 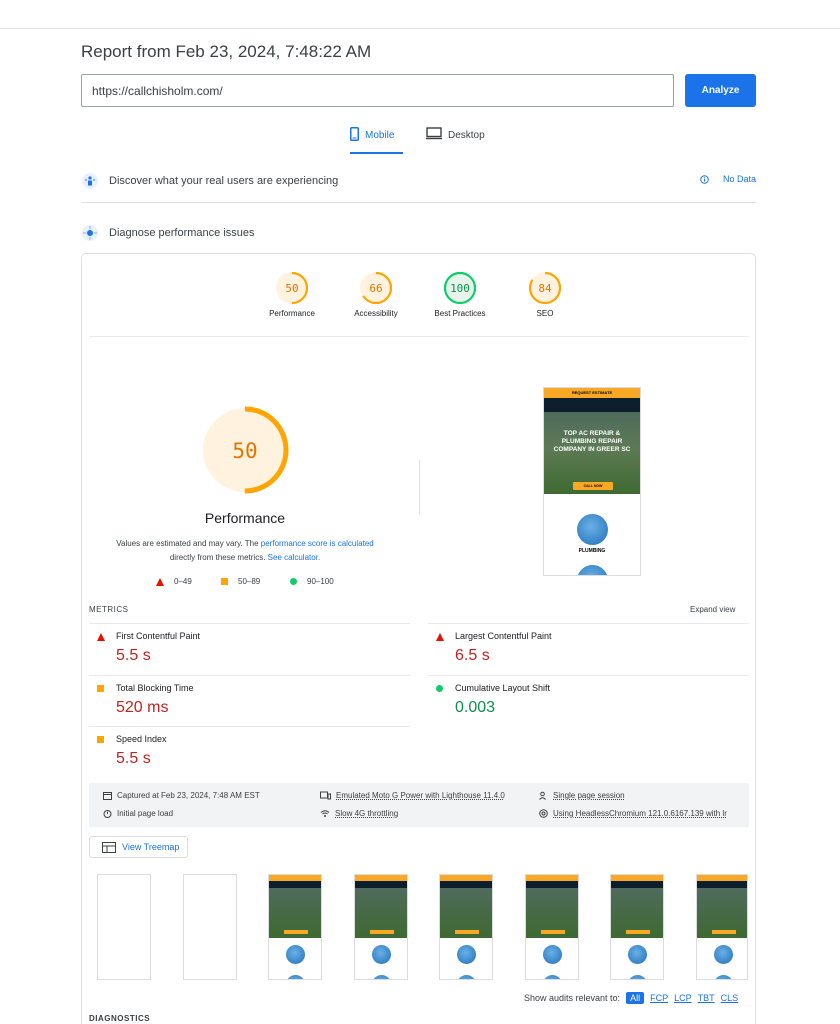 What do you see at coordinates (158, 636) in the screenshot?
I see `metric-name: First Contentful Paint` at bounding box center [158, 636].